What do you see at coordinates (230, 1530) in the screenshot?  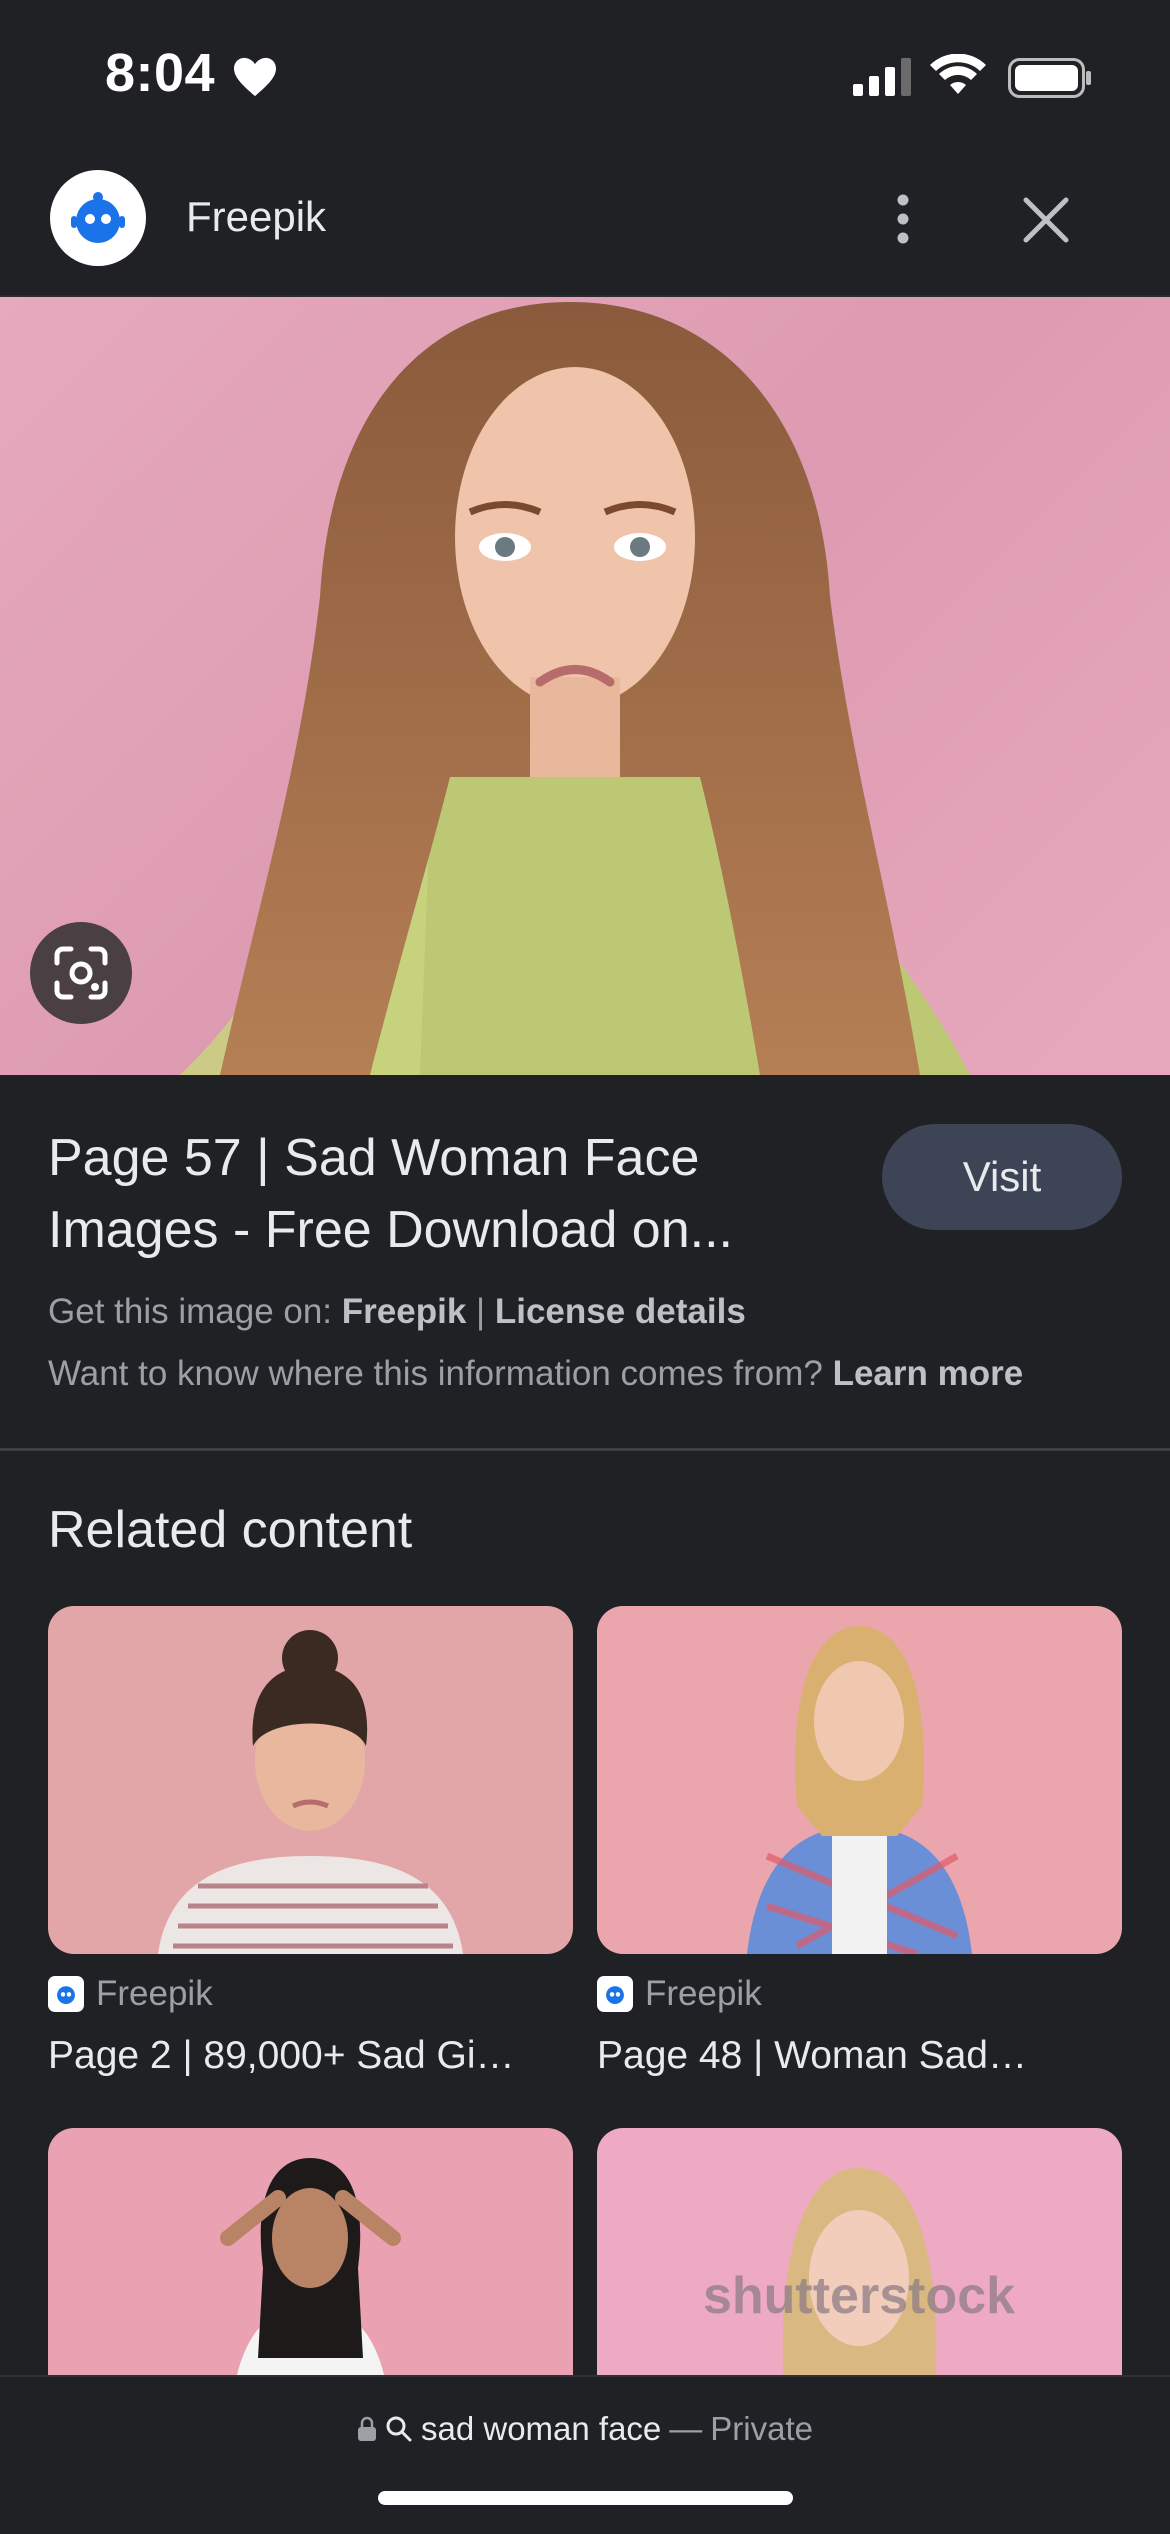 I see `related-heading: Related content` at bounding box center [230, 1530].